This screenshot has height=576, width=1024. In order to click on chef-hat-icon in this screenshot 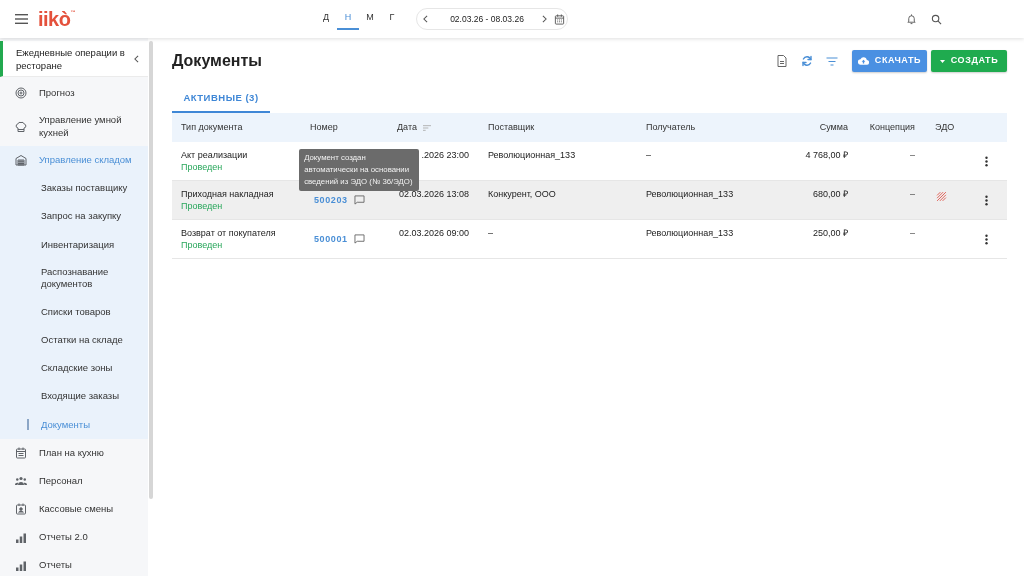, I will do `click(21, 126)`.